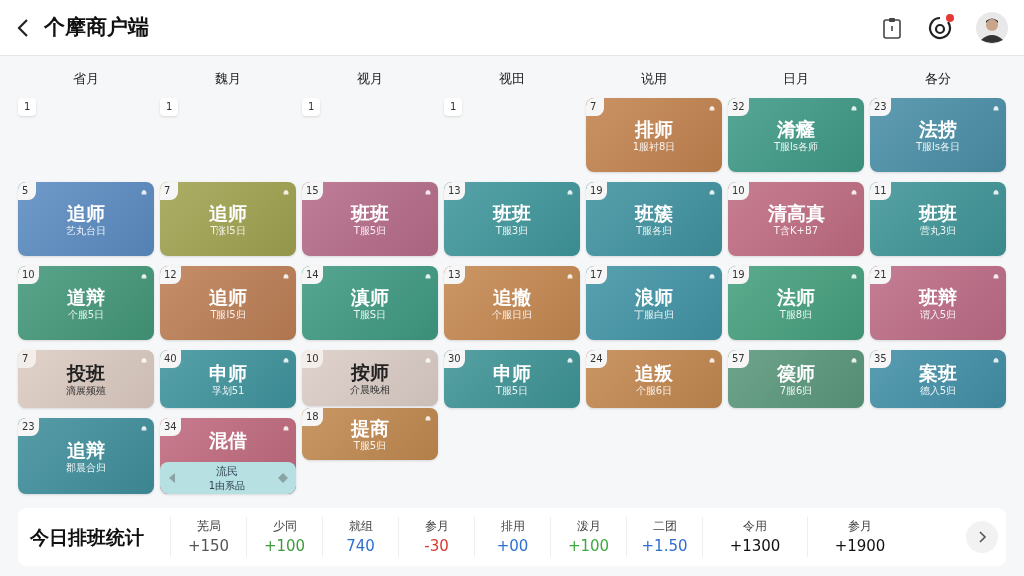 Image resolution: width=1024 pixels, height=576 pixels. What do you see at coordinates (96, 27) in the screenshot?
I see `app-title: 个摩商户端` at bounding box center [96, 27].